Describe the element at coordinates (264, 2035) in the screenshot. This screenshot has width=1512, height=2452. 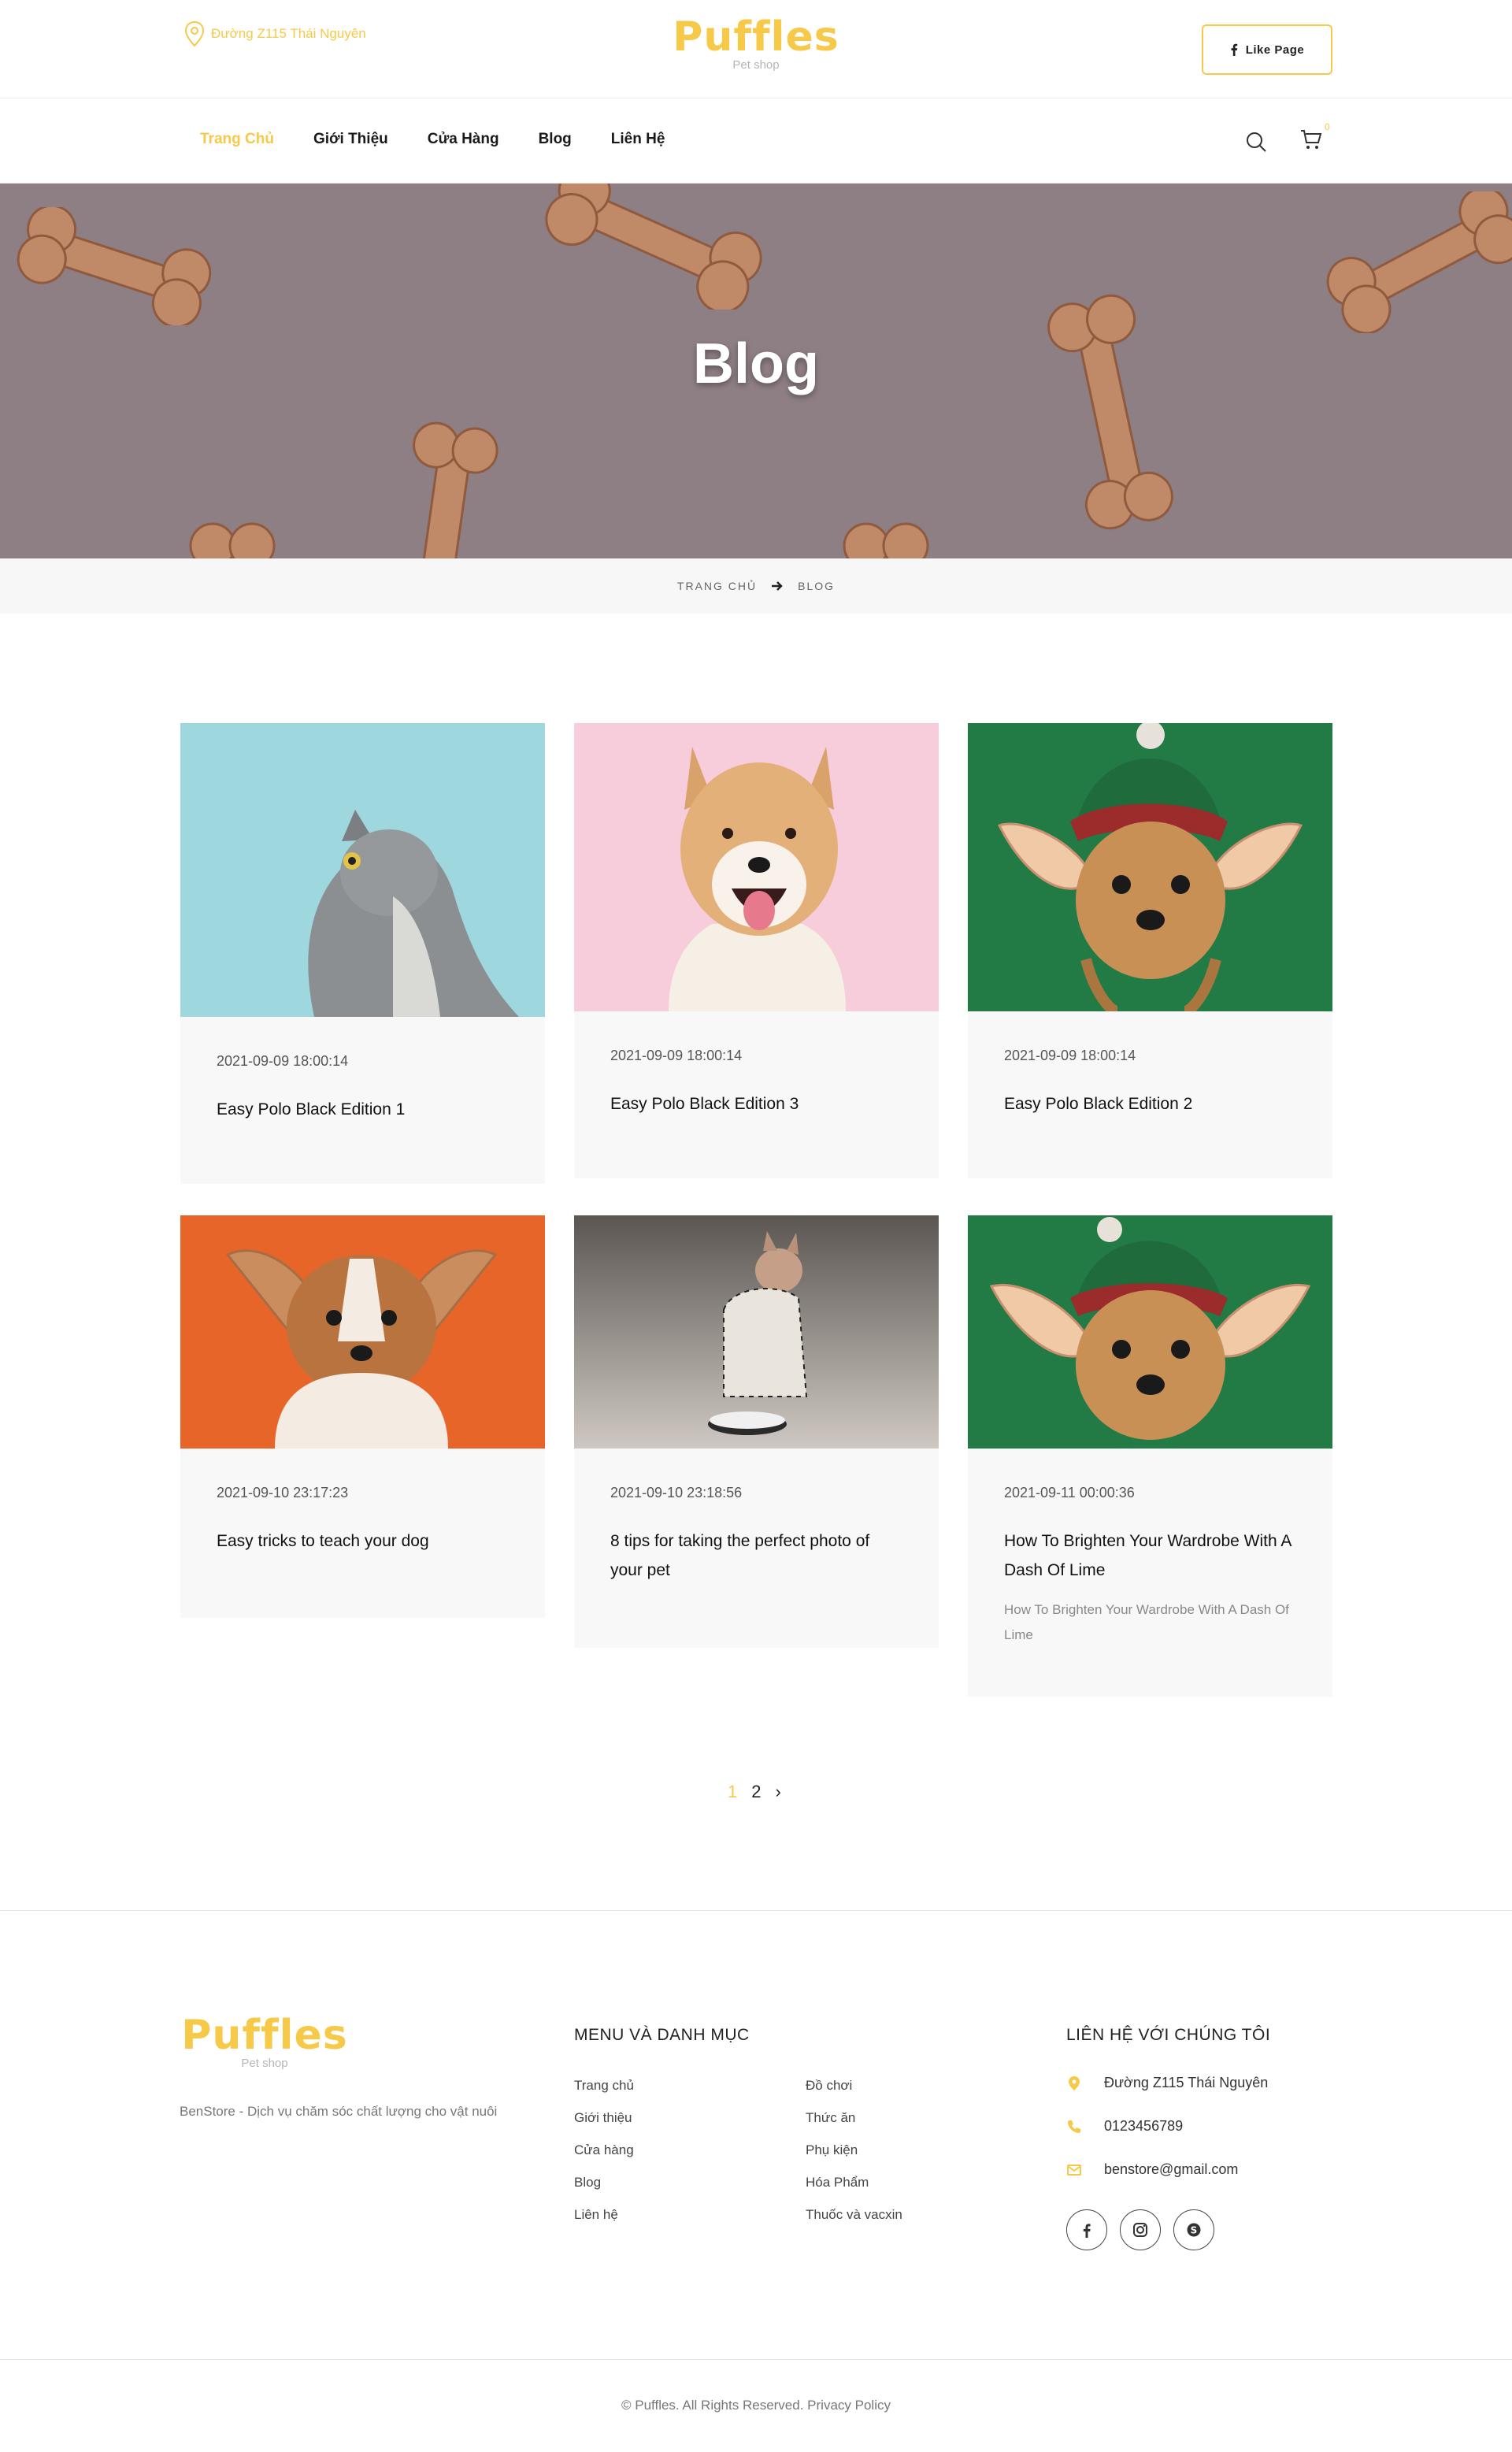
I see `footer-logo-text: Puffles` at that location.